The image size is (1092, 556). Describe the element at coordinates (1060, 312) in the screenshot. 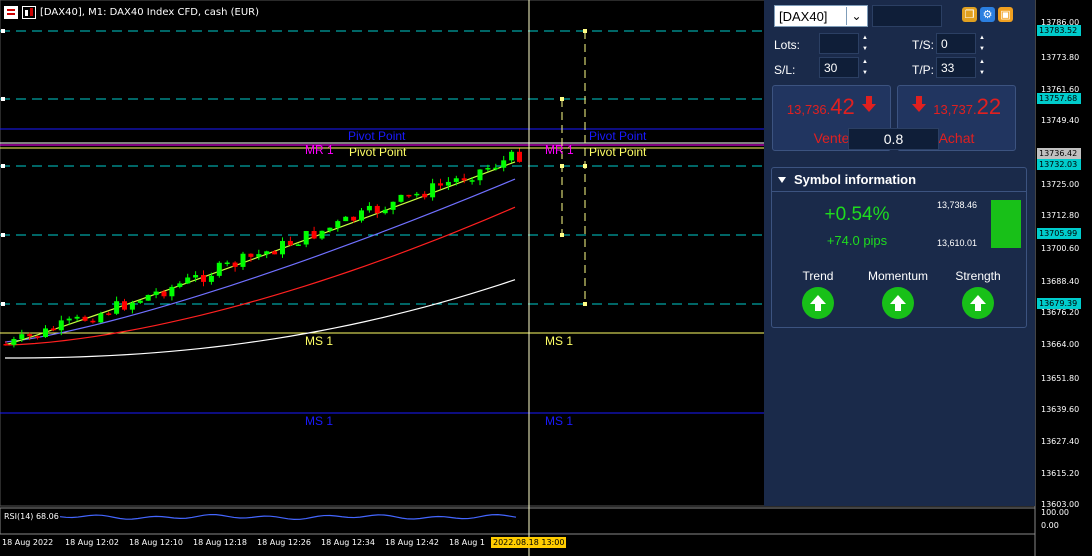

I see `price-tick: 13676.20` at that location.